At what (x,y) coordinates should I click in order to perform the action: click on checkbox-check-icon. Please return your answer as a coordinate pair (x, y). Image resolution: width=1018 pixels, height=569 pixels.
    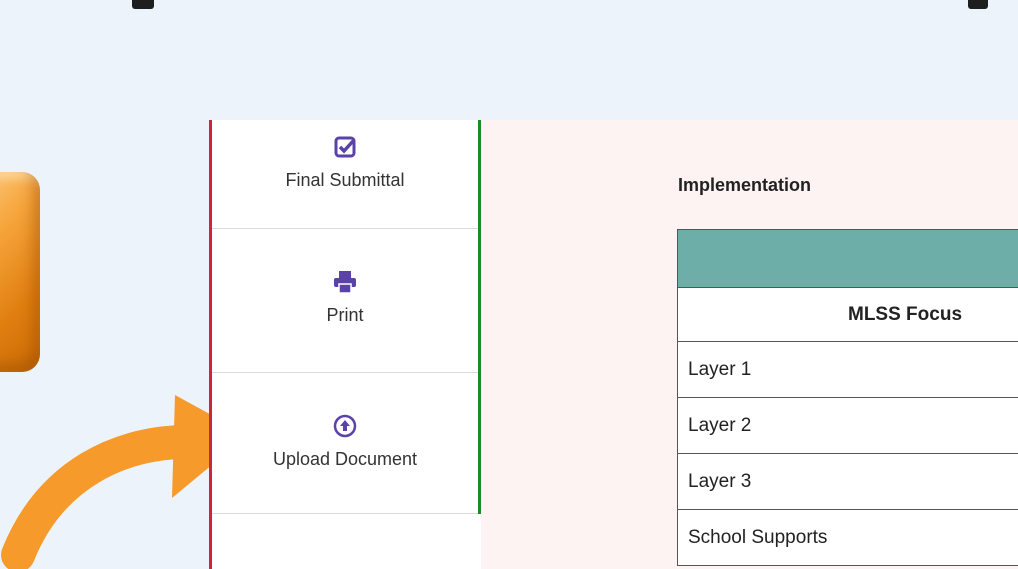
    Looking at the image, I should click on (345, 147).